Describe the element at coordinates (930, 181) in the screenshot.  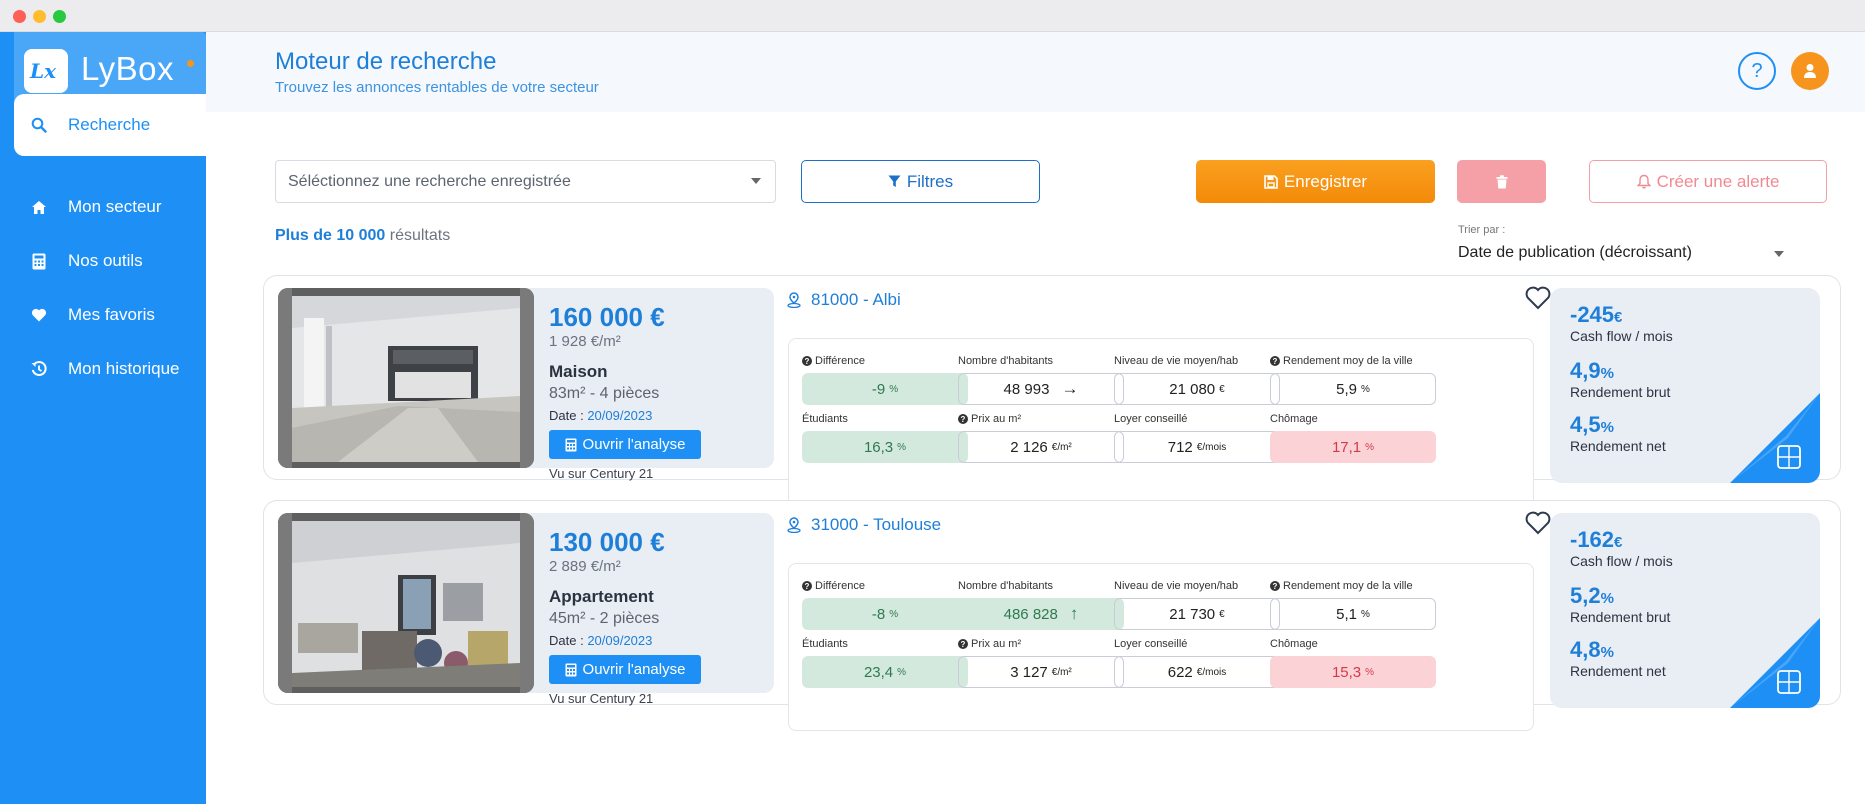
I see `filters-label: Filtres` at that location.